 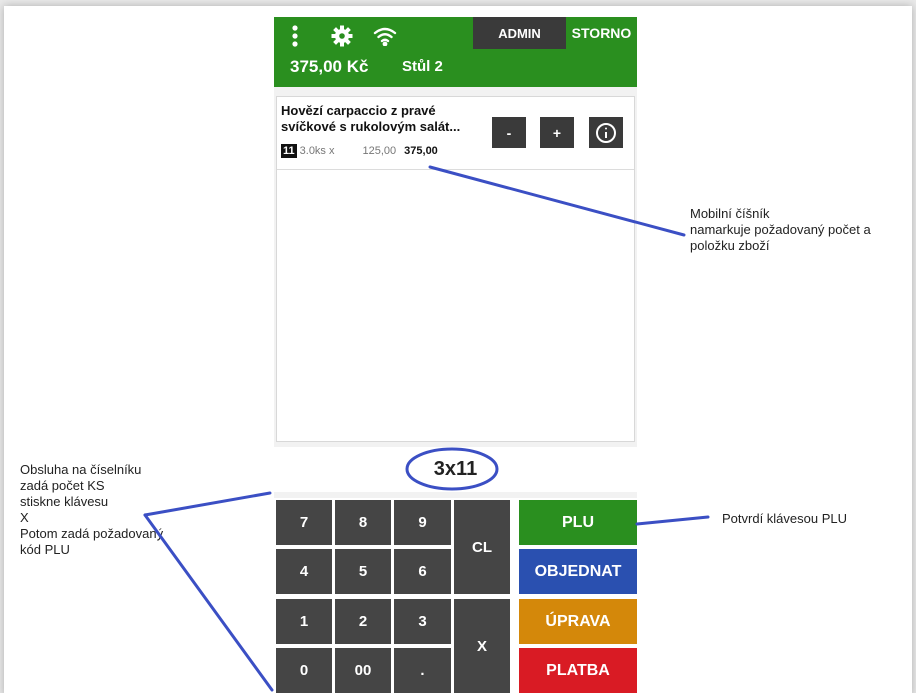 What do you see at coordinates (363, 621) in the screenshot?
I see `key-2: 2` at bounding box center [363, 621].